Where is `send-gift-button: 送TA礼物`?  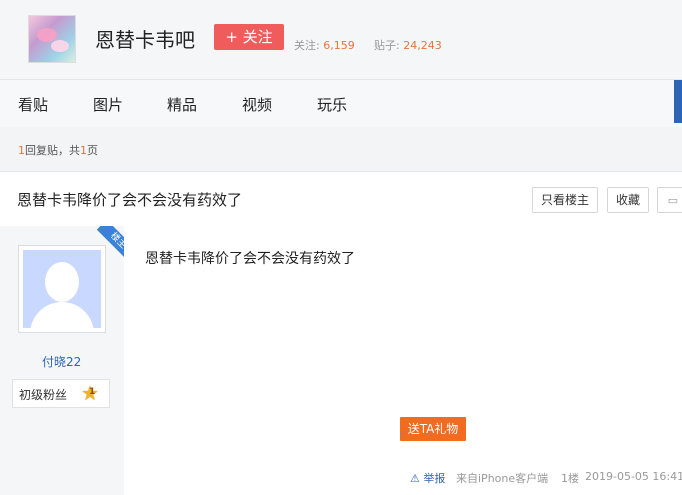
send-gift-button: 送TA礼物 is located at coordinates (433, 429).